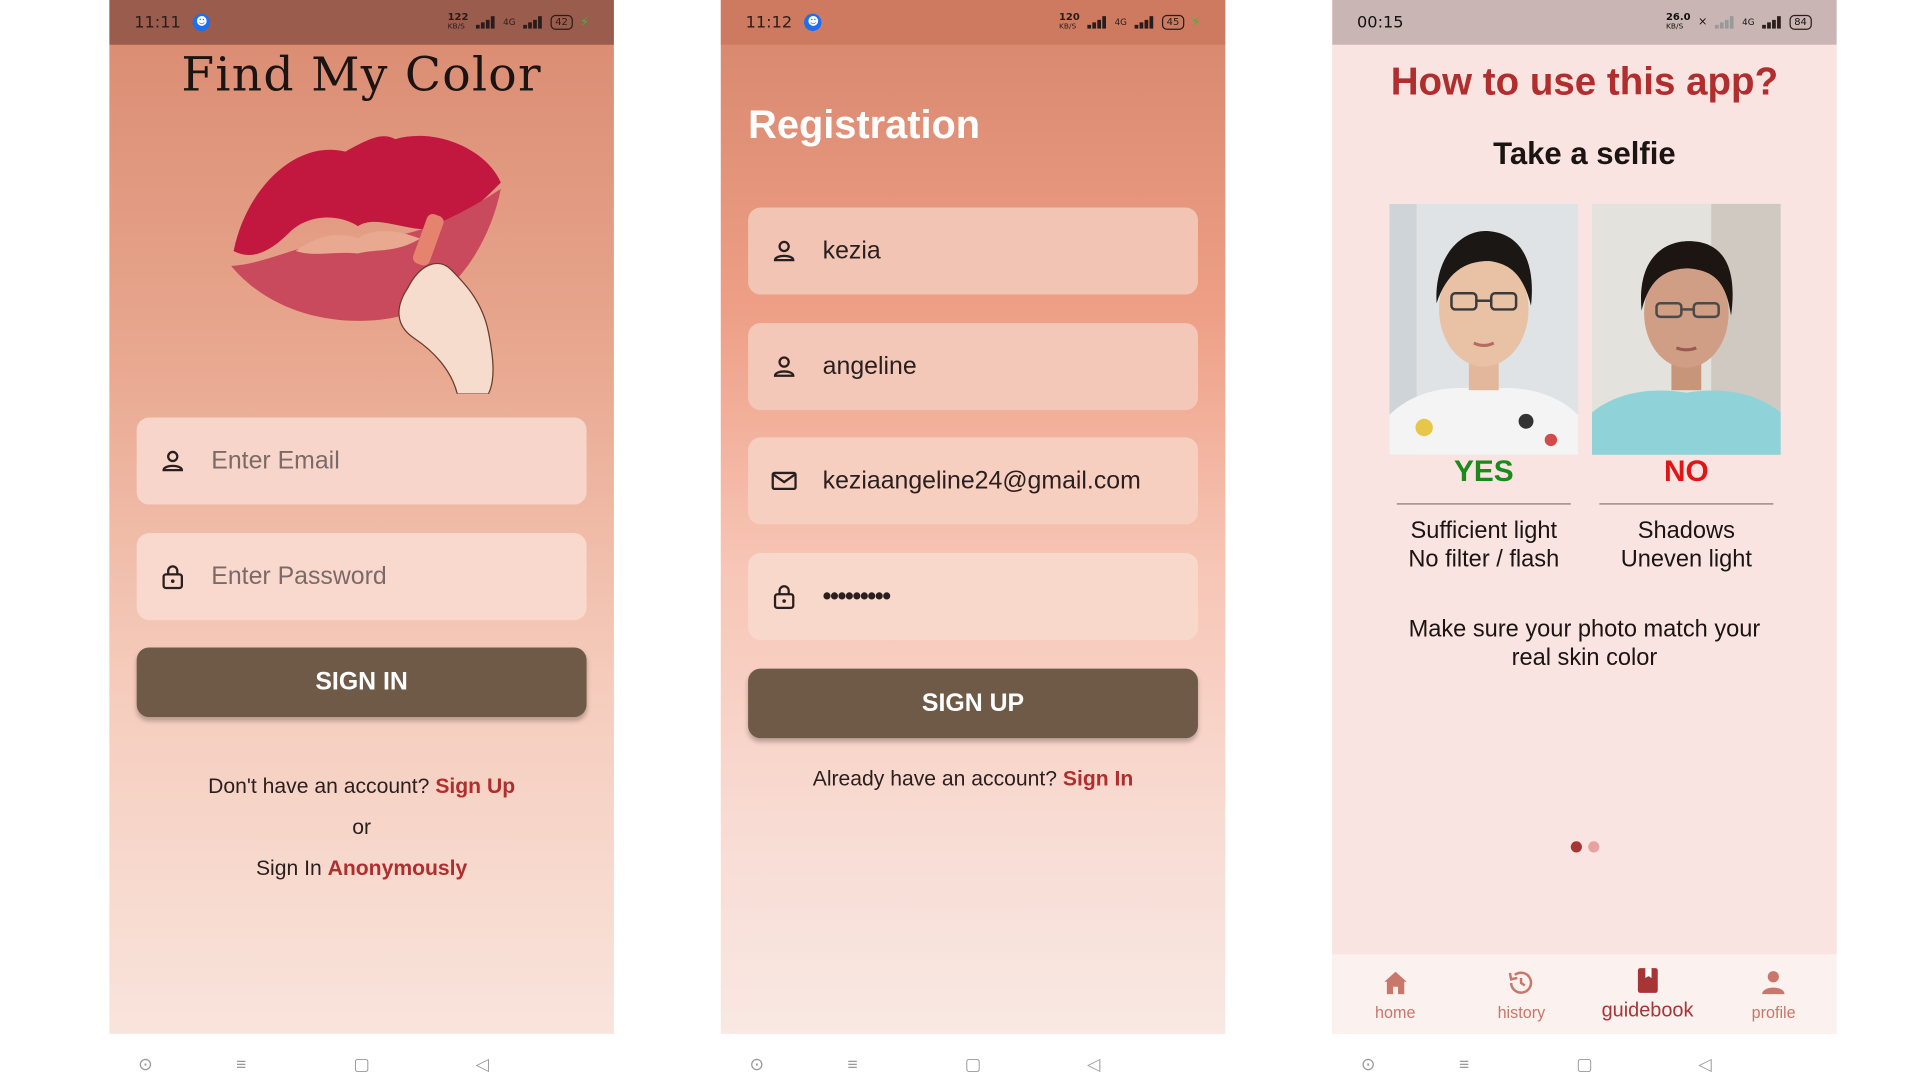 Image resolution: width=1920 pixels, height=1080 pixels. I want to click on sign-in-text: Sign In, so click(288, 868).